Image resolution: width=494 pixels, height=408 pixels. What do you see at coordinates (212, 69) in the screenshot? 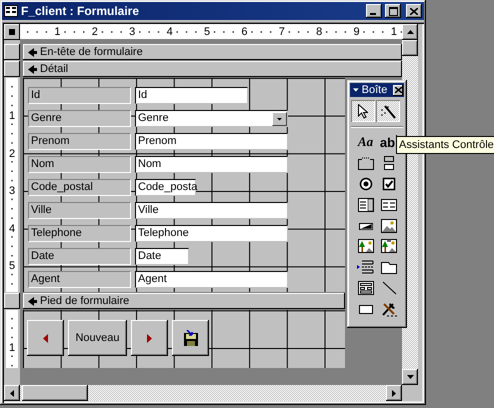
I see `section-bar: Détail` at bounding box center [212, 69].